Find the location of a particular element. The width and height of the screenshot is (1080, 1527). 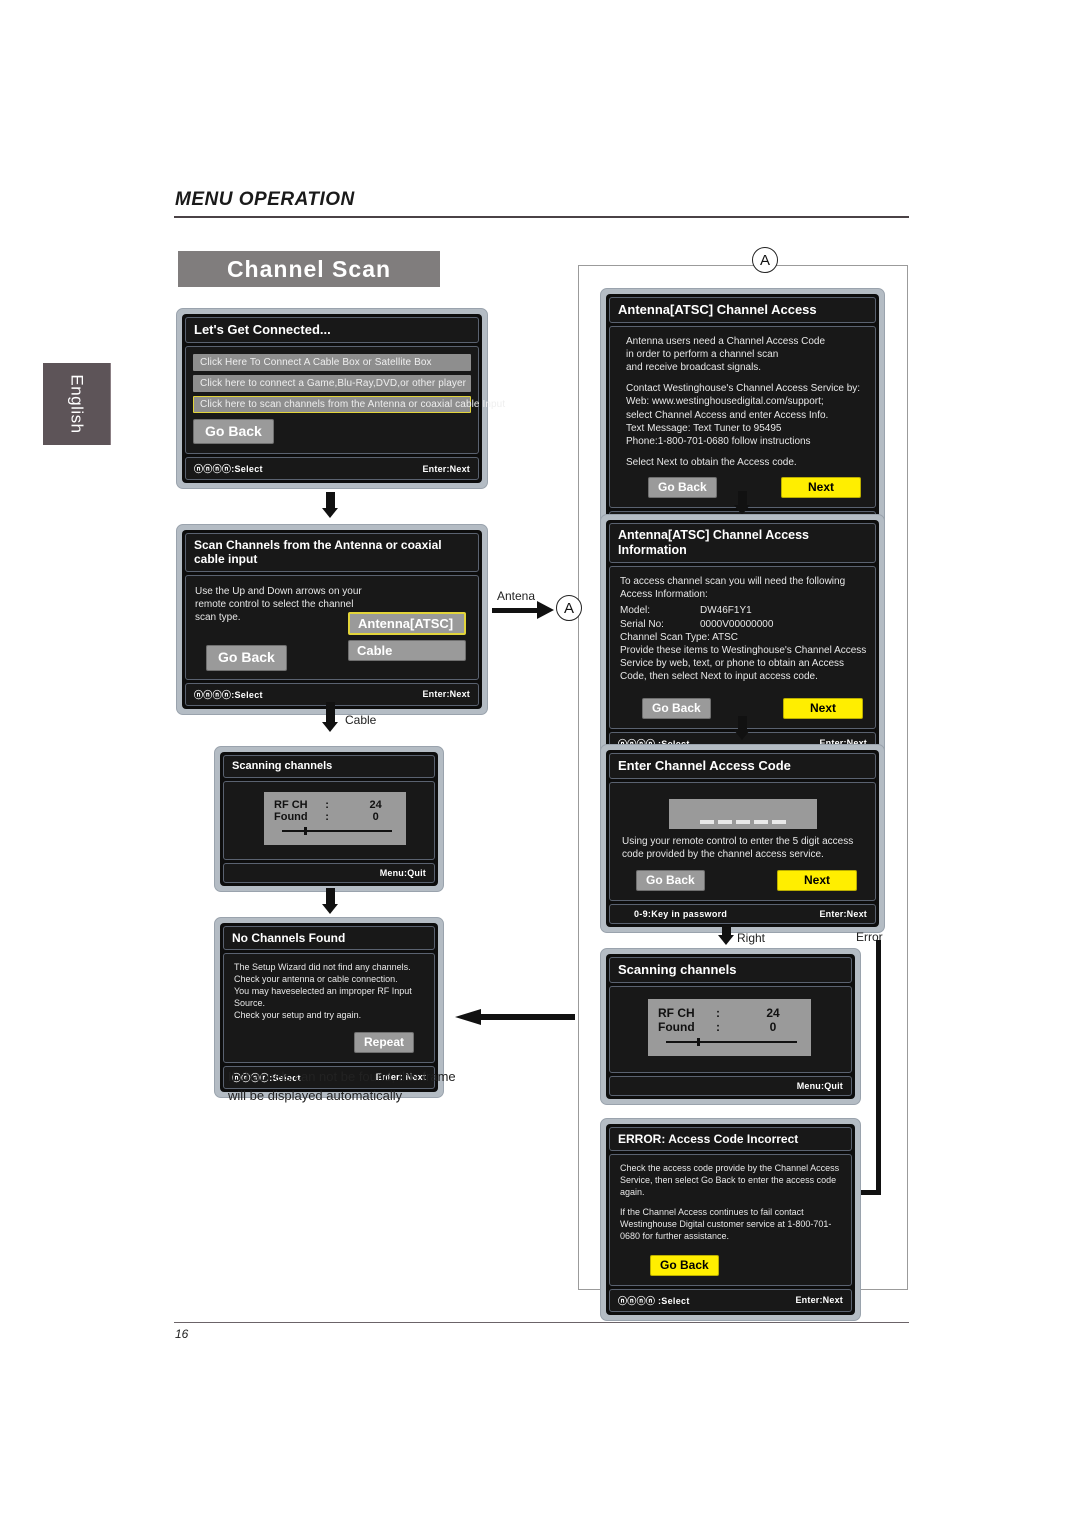

marker-a-left: A is located at coordinates (569, 608).